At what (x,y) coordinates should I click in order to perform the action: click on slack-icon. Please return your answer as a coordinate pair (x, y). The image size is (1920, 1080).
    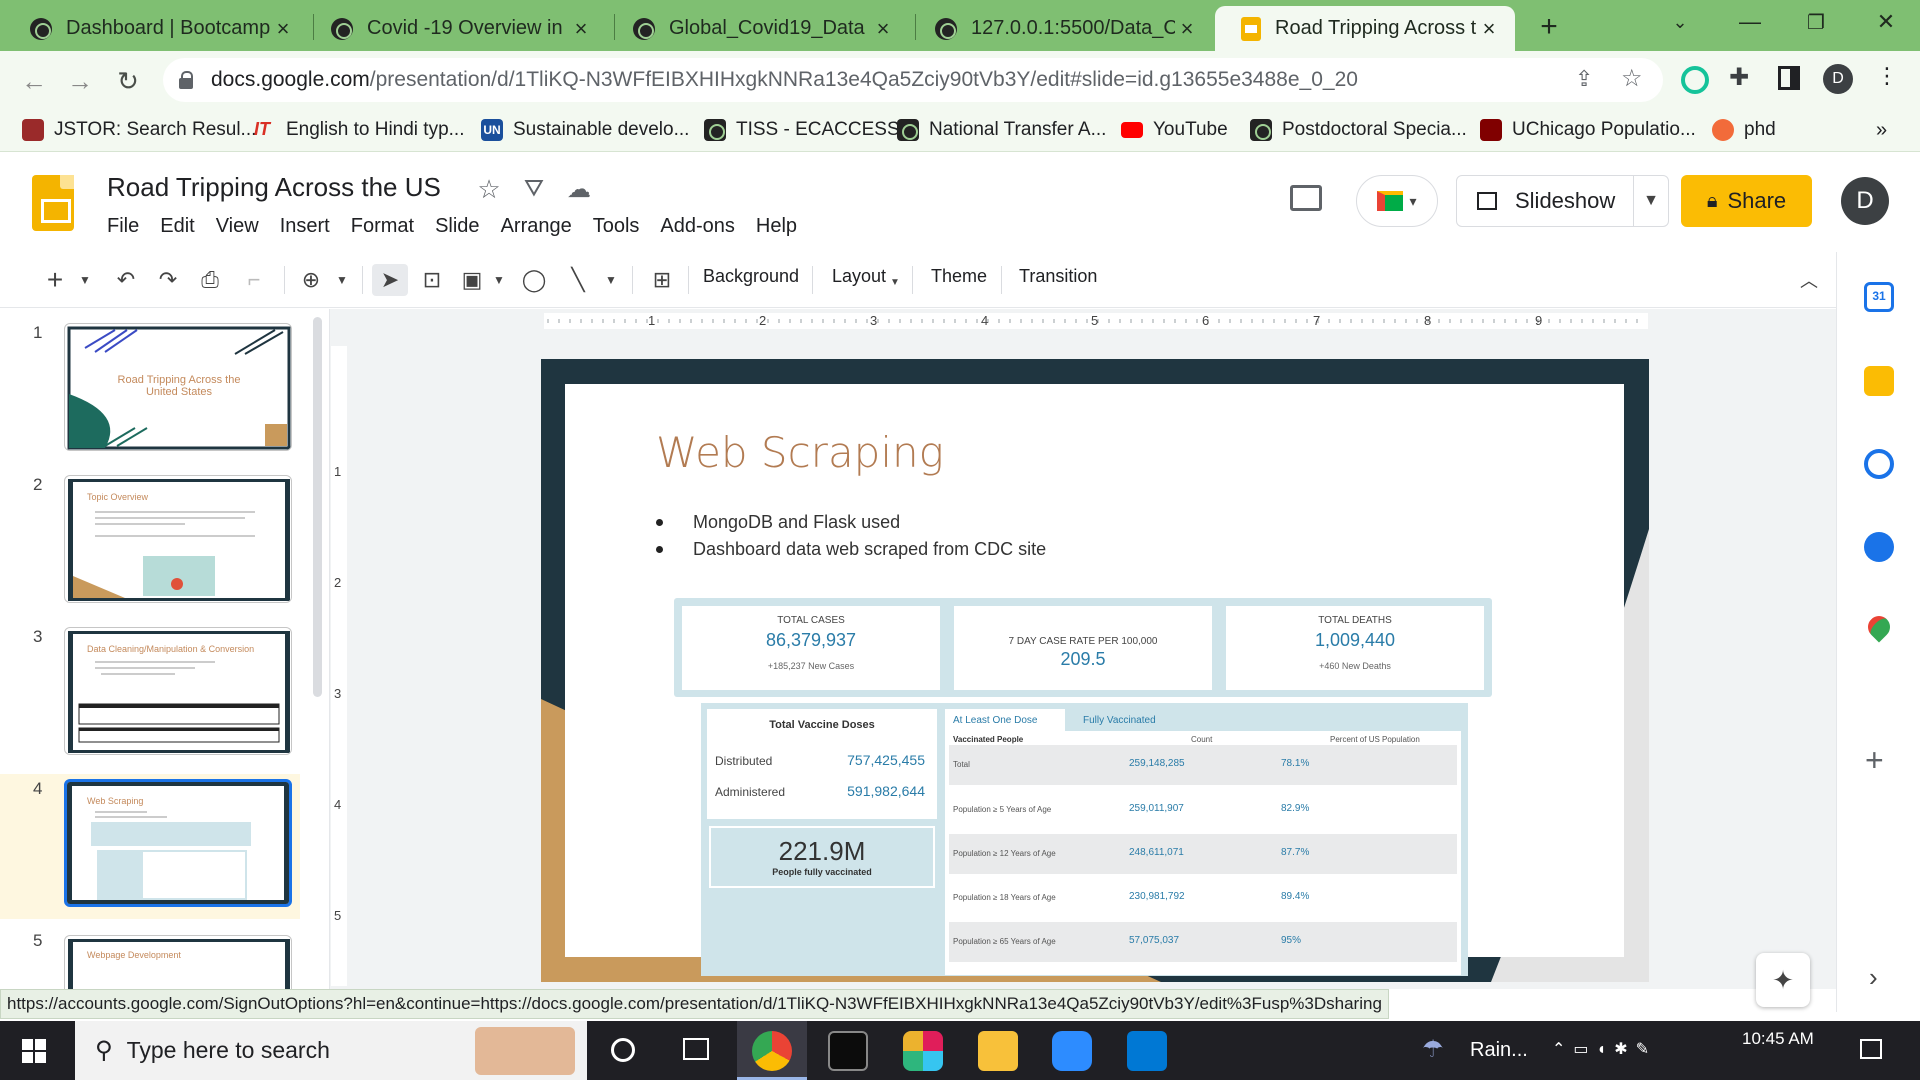
    Looking at the image, I should click on (923, 1051).